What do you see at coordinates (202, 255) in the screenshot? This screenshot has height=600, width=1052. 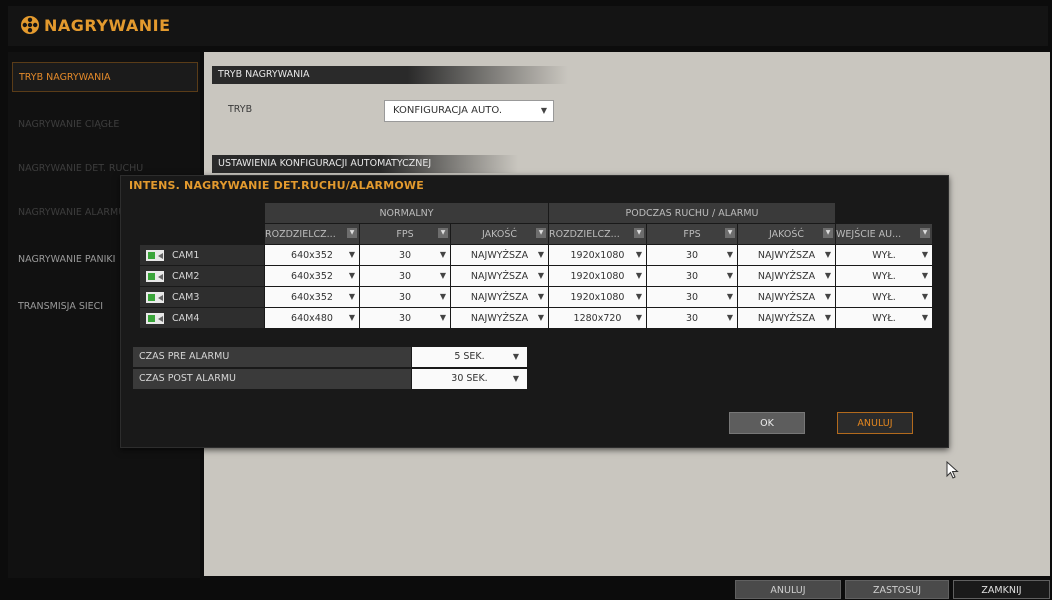 I see `camera-label: CAM1` at bounding box center [202, 255].